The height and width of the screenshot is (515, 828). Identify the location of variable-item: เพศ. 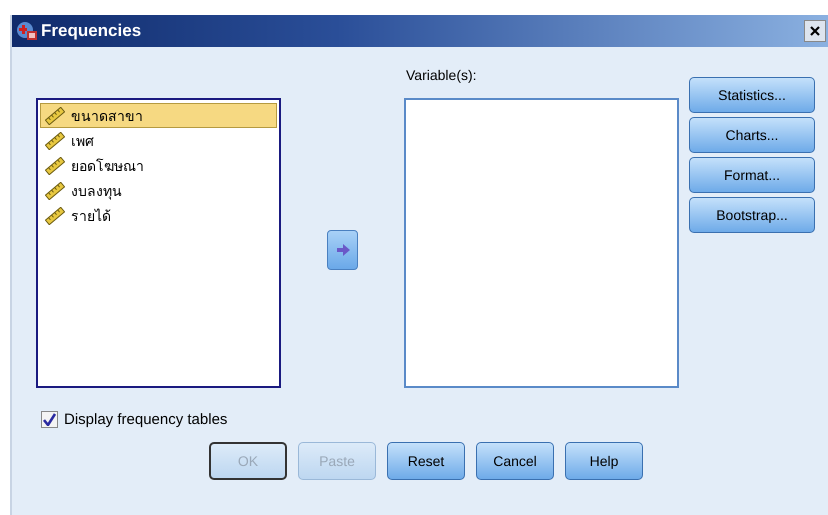
(158, 140).